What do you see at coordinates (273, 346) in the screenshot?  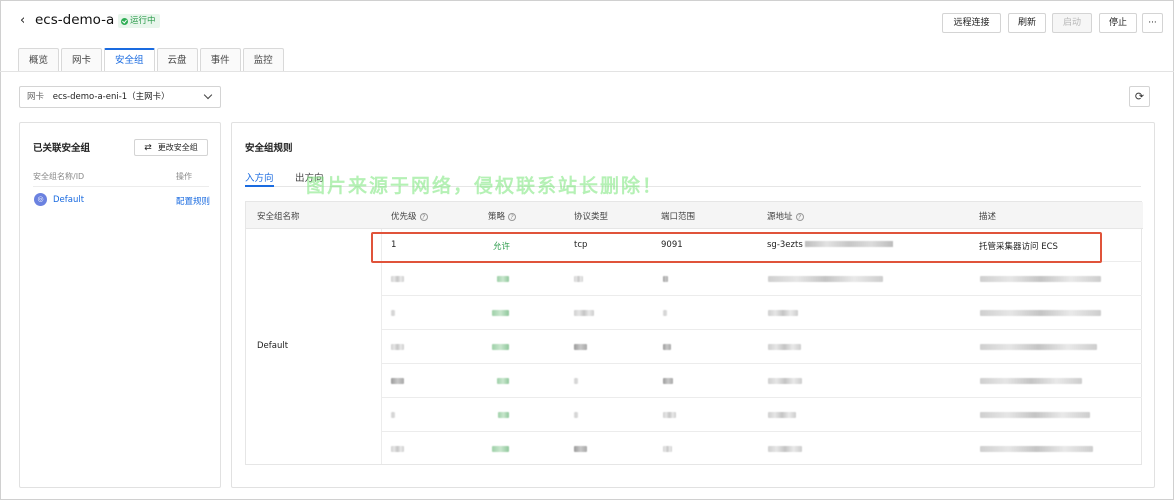 I see `group-name-text: Default` at bounding box center [273, 346].